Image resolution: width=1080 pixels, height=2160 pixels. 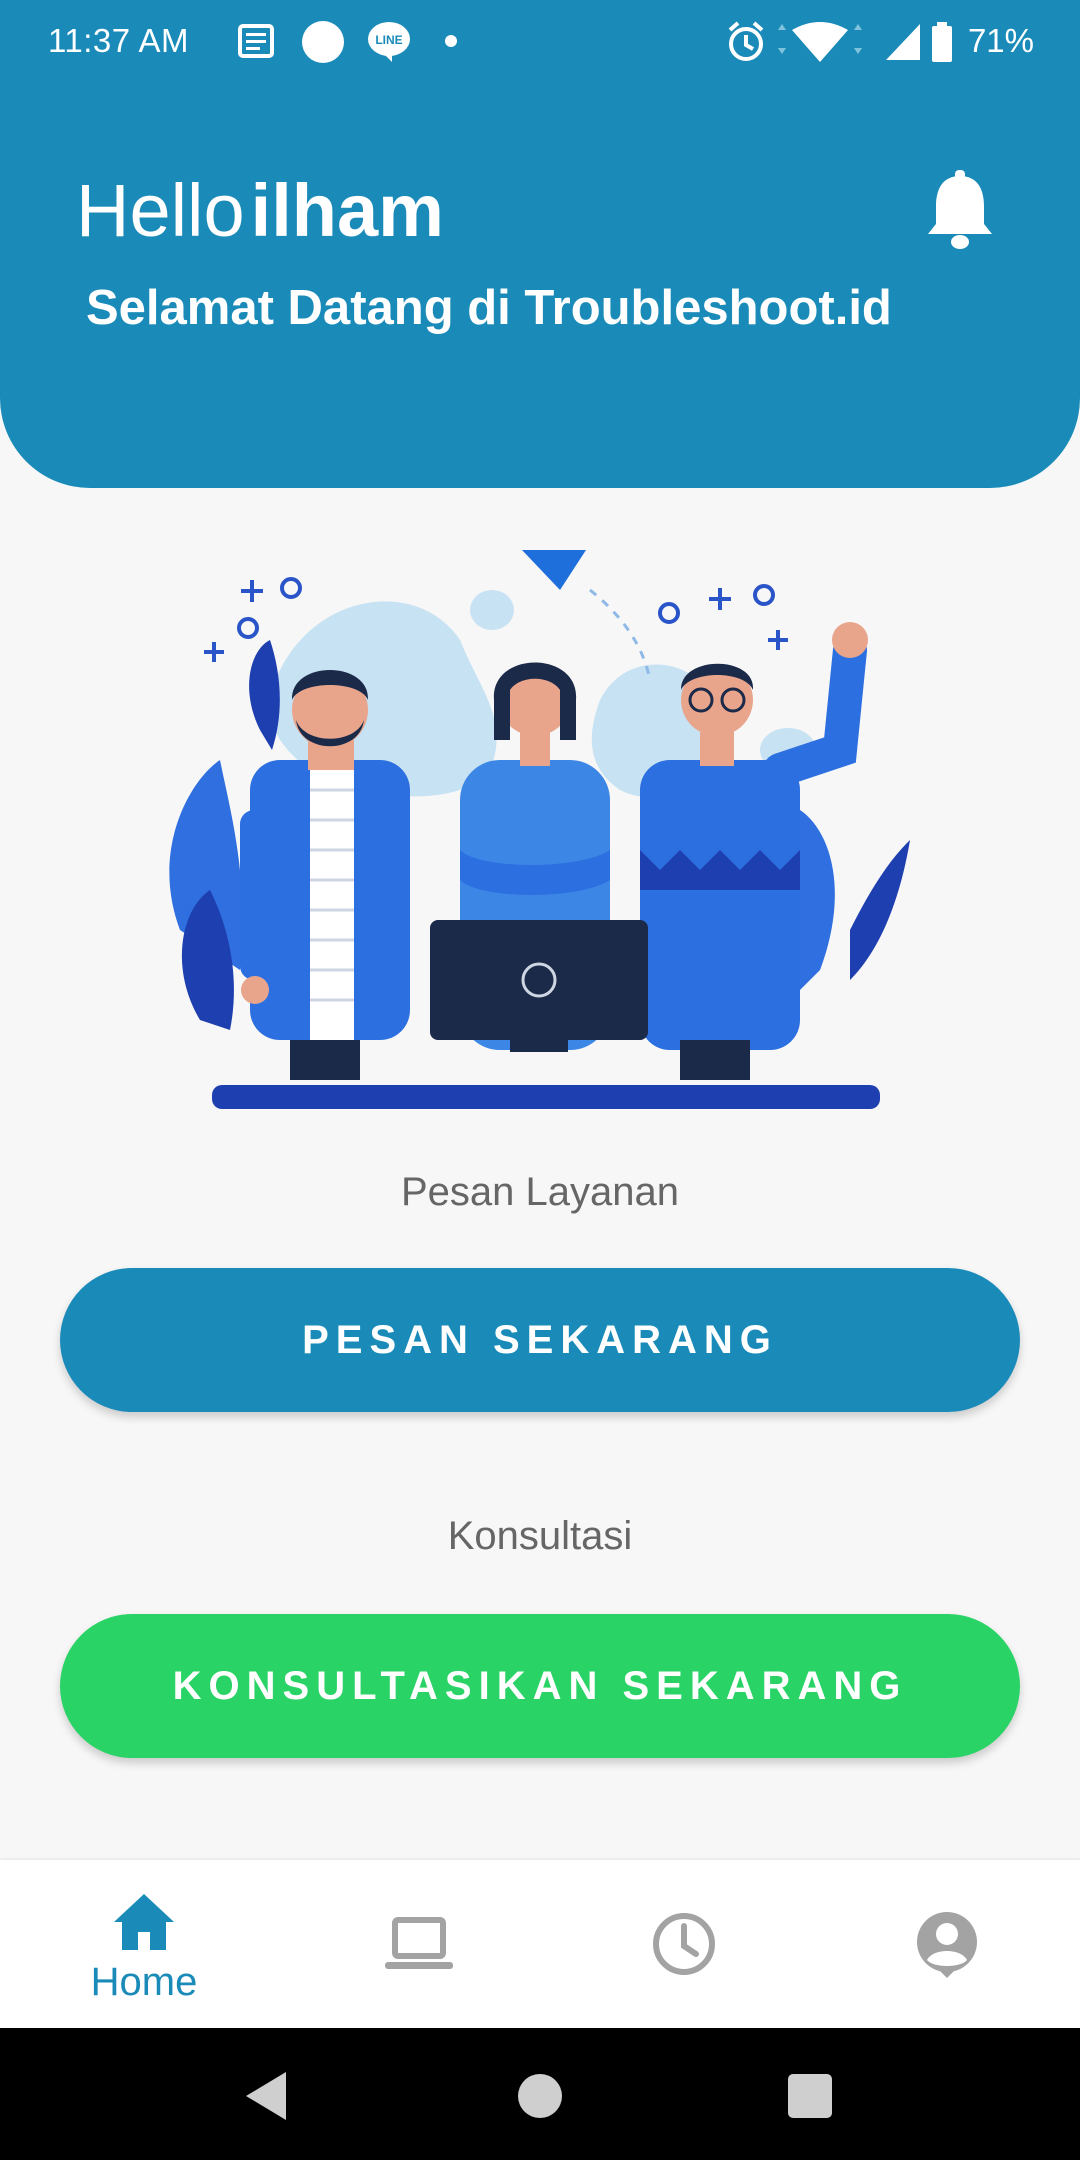 What do you see at coordinates (1000, 40) in the screenshot?
I see `battery-percentage: 71%` at bounding box center [1000, 40].